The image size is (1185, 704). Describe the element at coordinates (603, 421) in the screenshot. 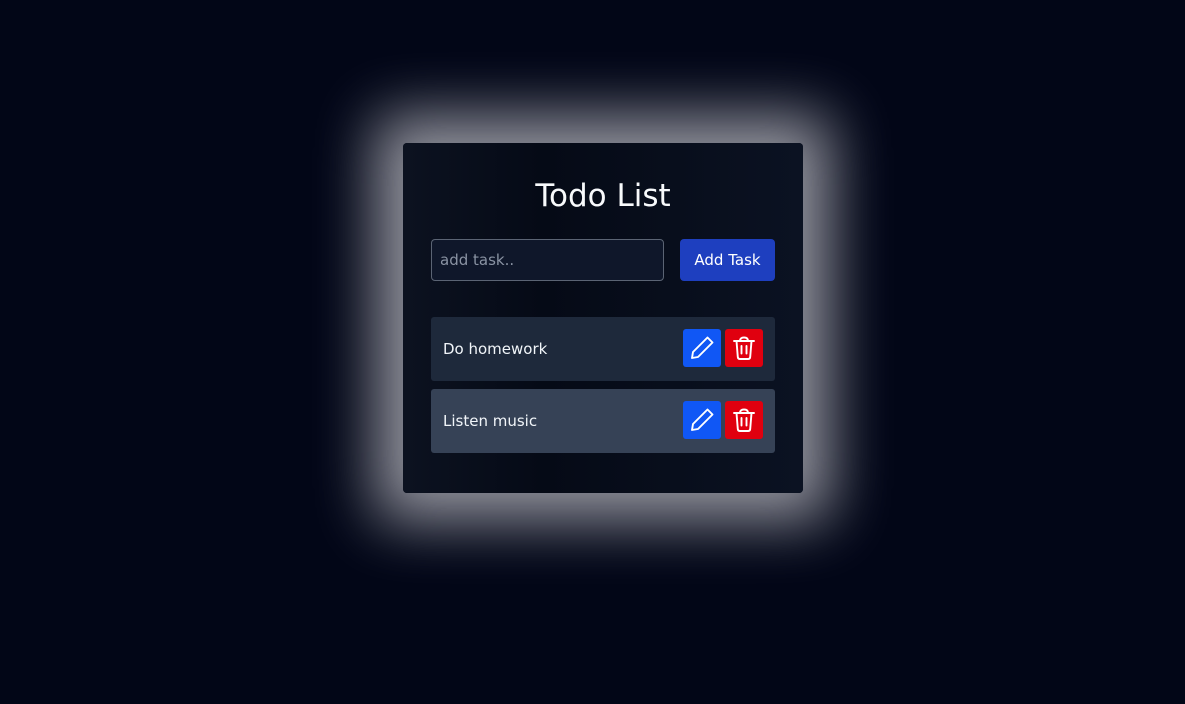

I see `task-item: Listen music` at that location.